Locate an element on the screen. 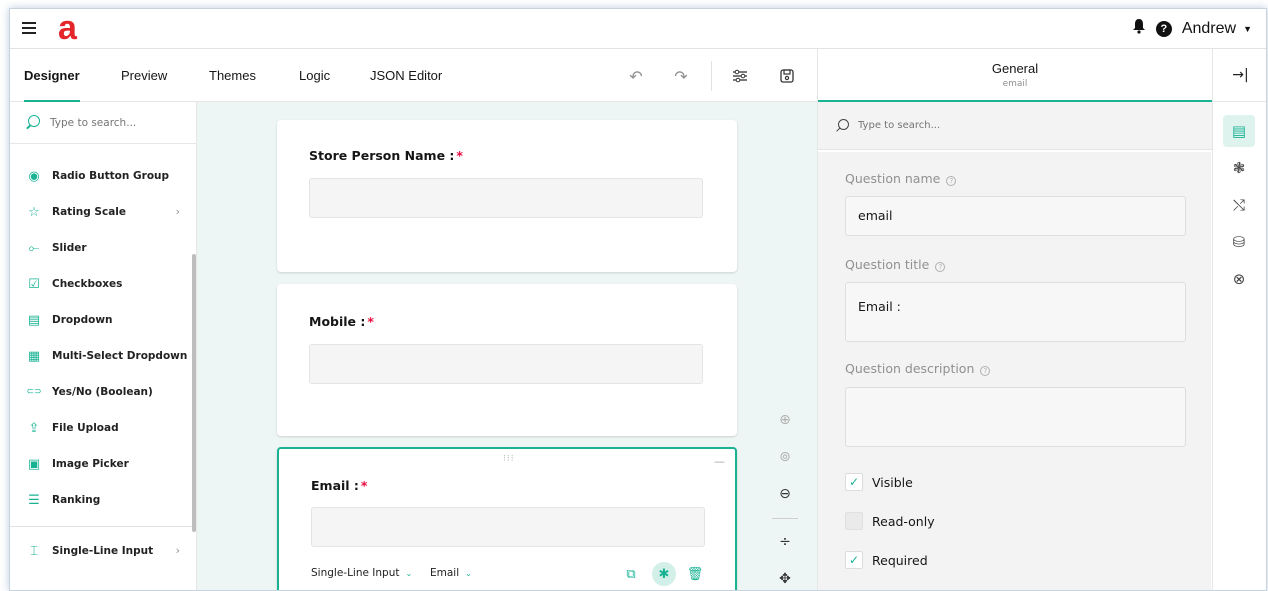 The height and width of the screenshot is (591, 1268). zoom-reset-icon: ⊚ is located at coordinates (785, 457).